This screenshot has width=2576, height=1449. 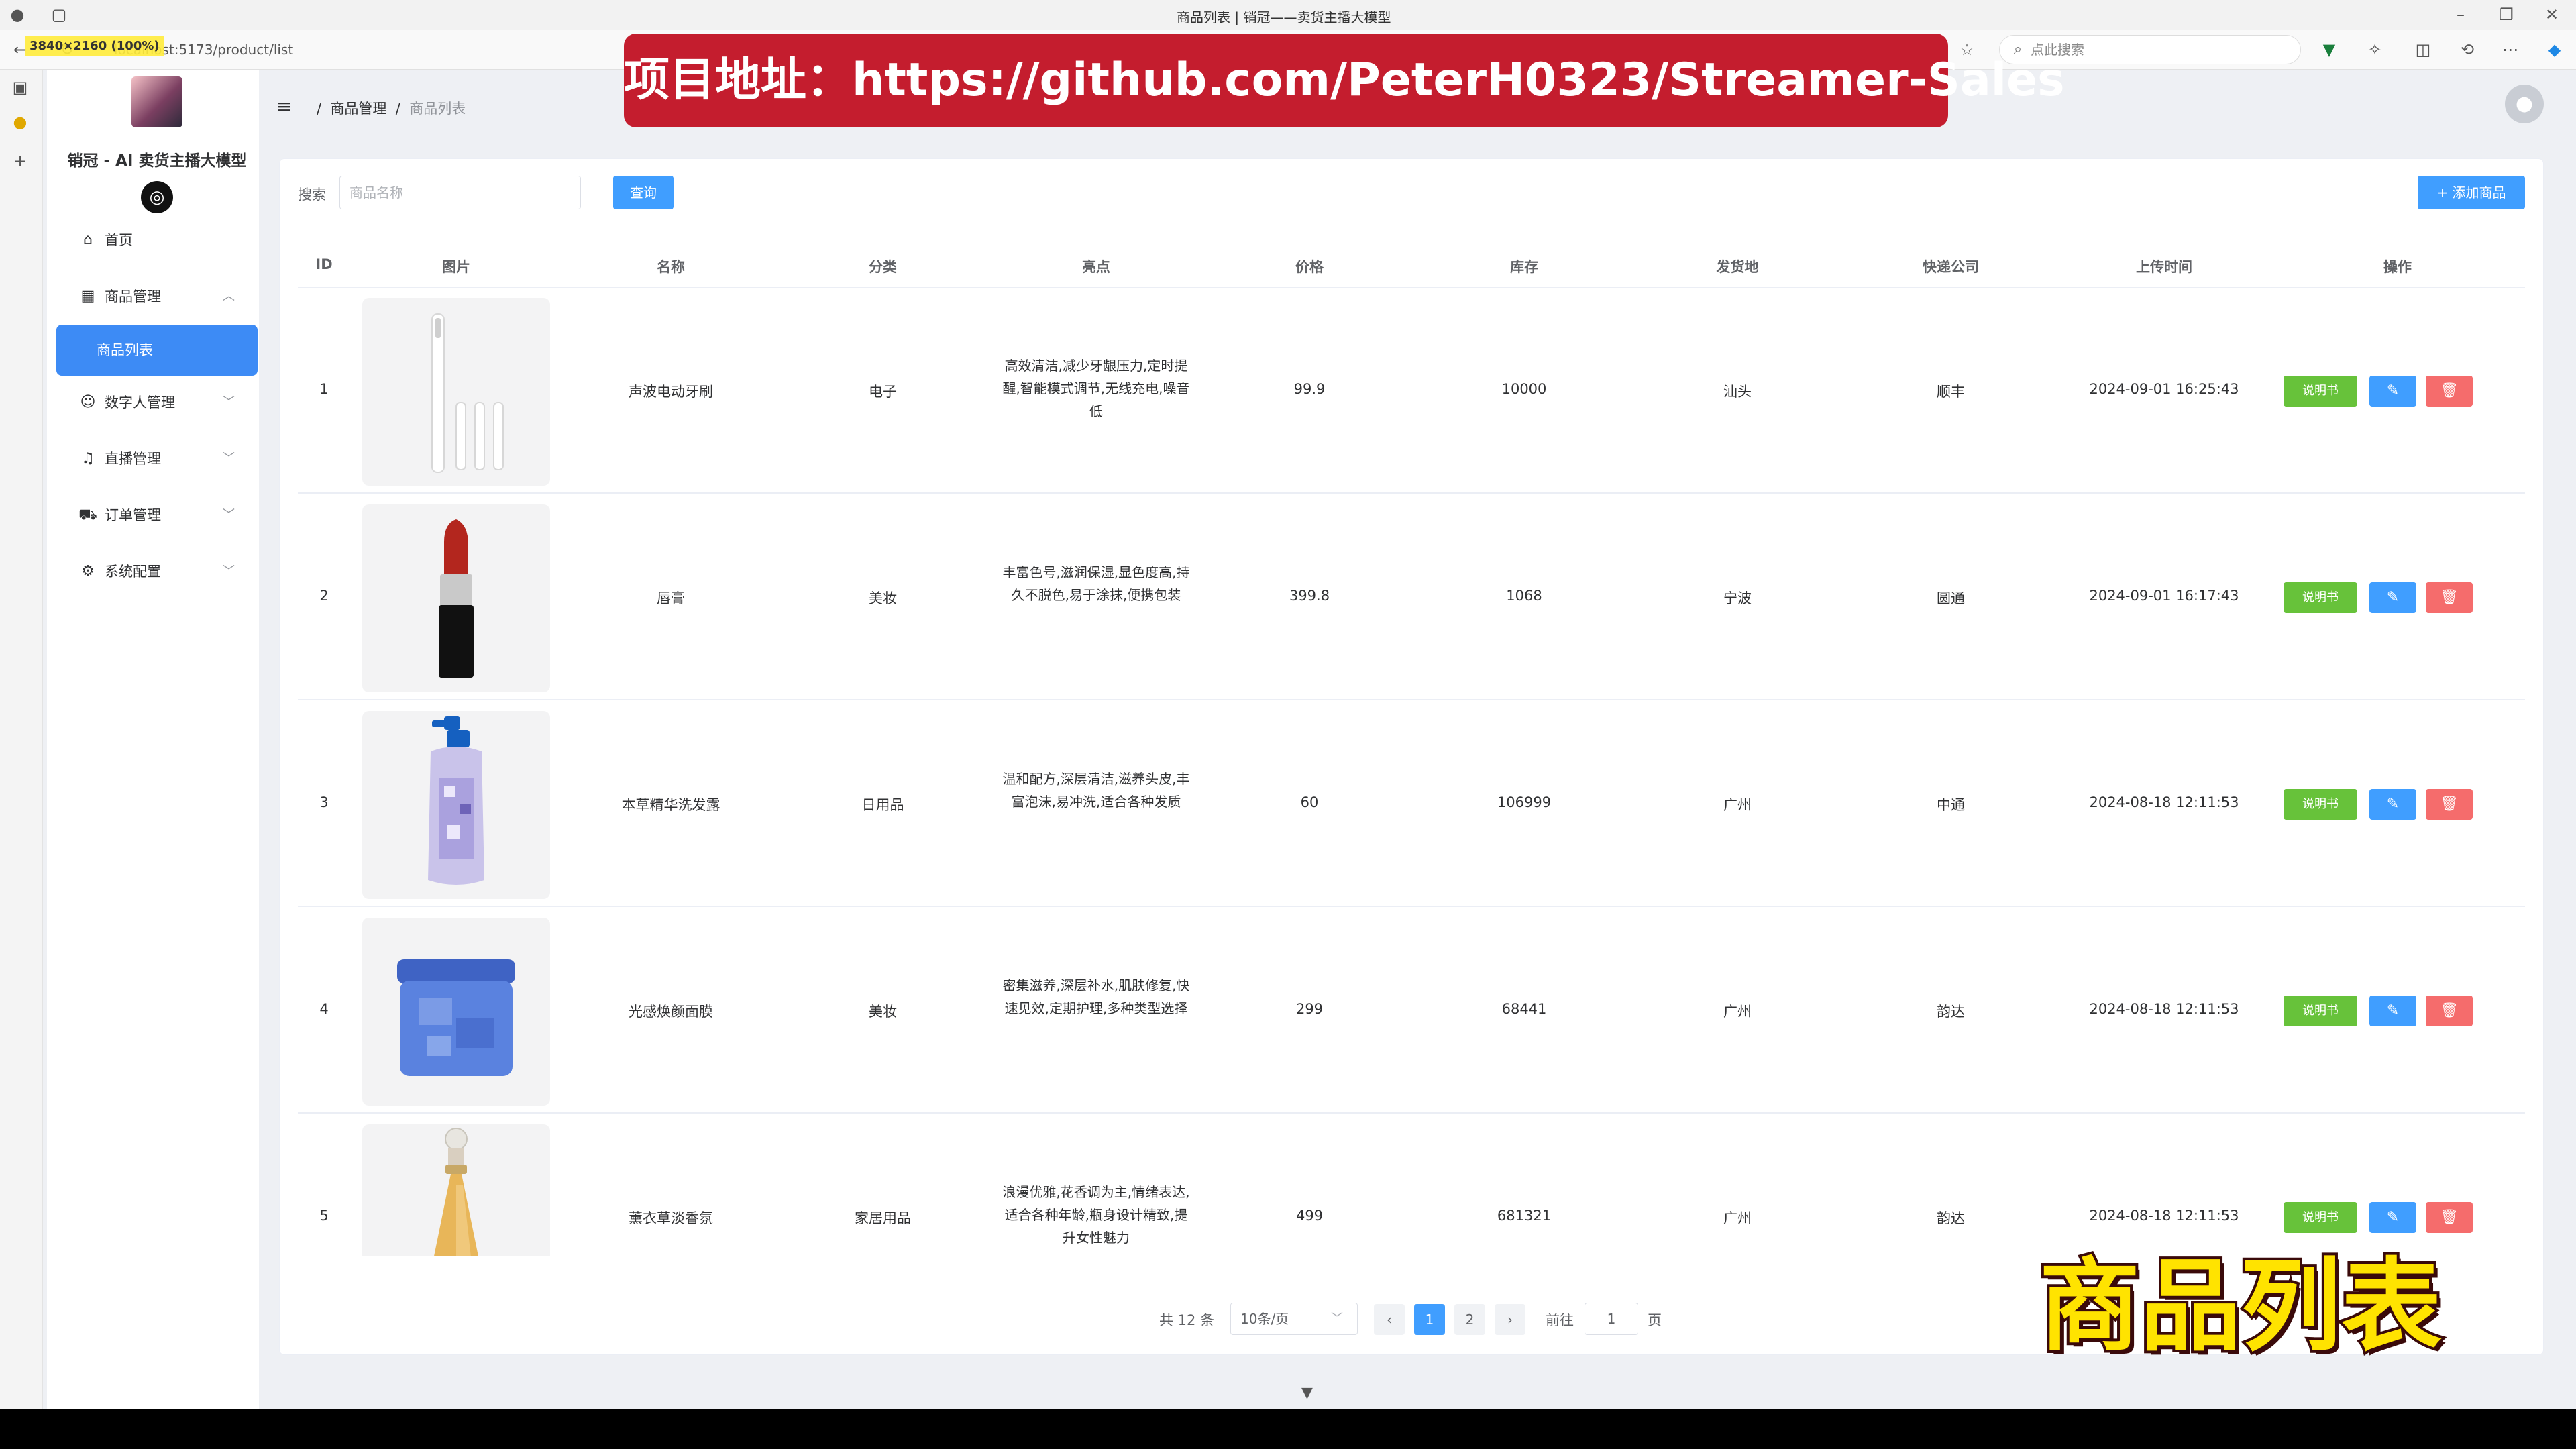 I want to click on more-icon: ⋯, so click(x=2510, y=49).